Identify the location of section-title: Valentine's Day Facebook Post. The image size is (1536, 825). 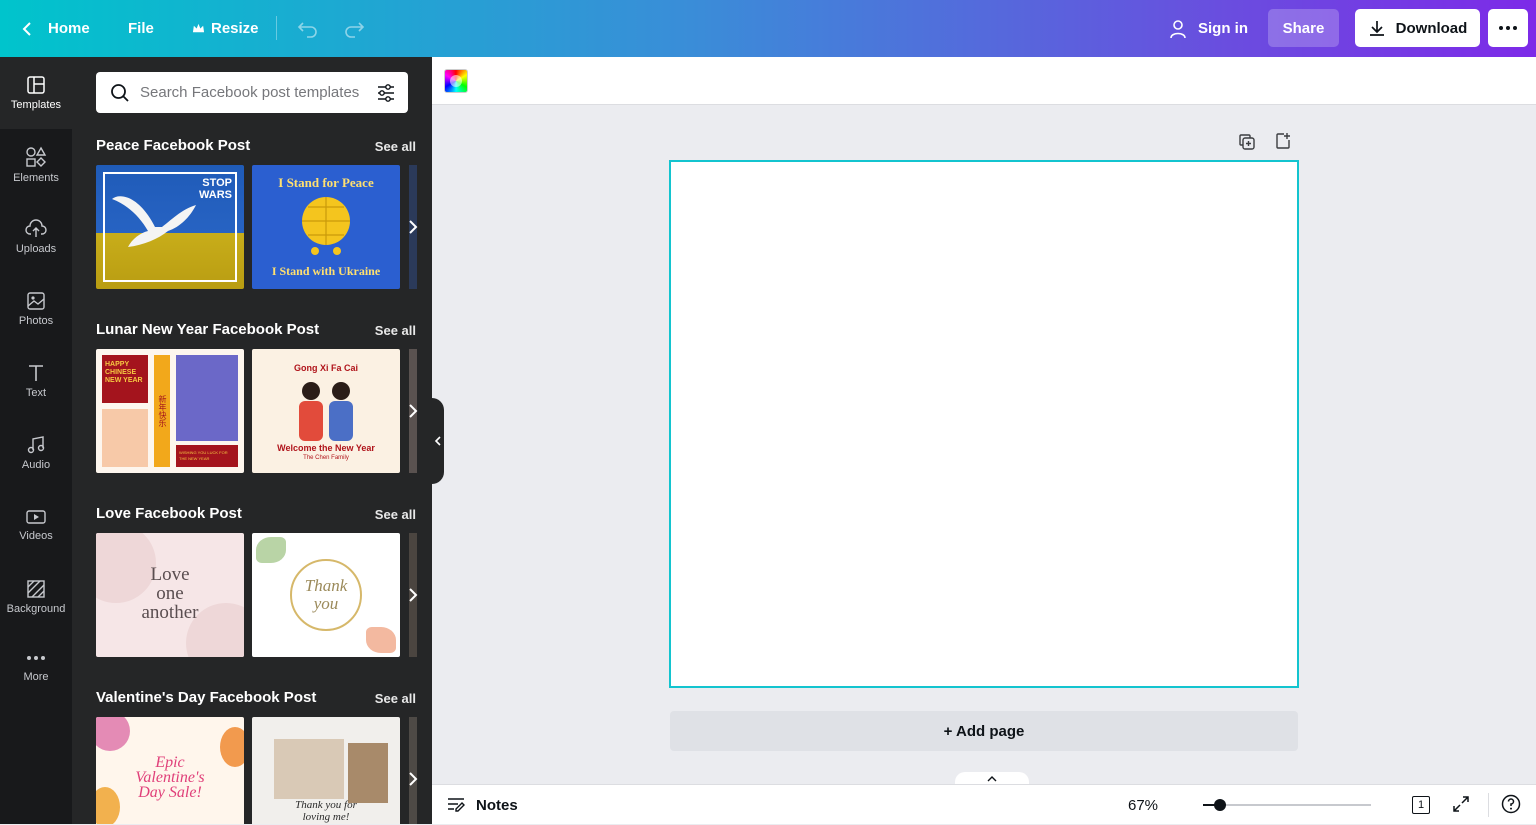
(206, 697).